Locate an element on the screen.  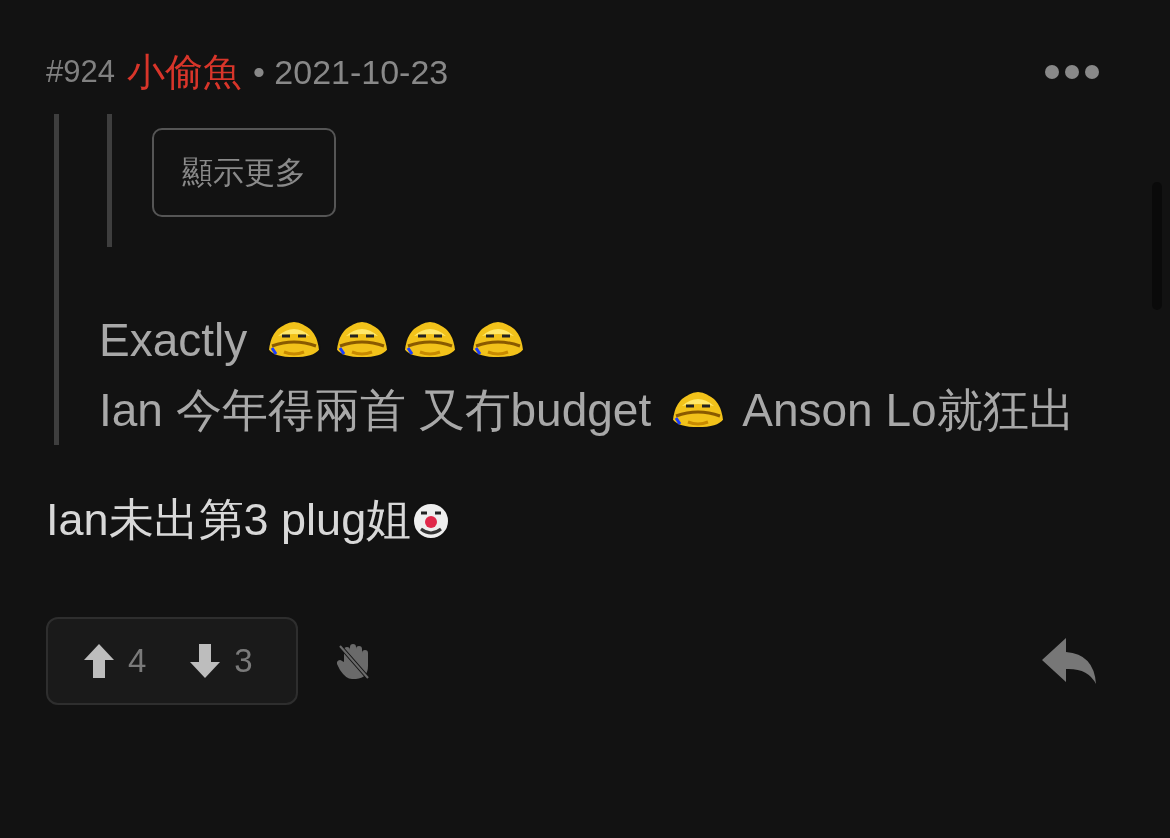
more-options-icon is located at coordinates (1072, 72).